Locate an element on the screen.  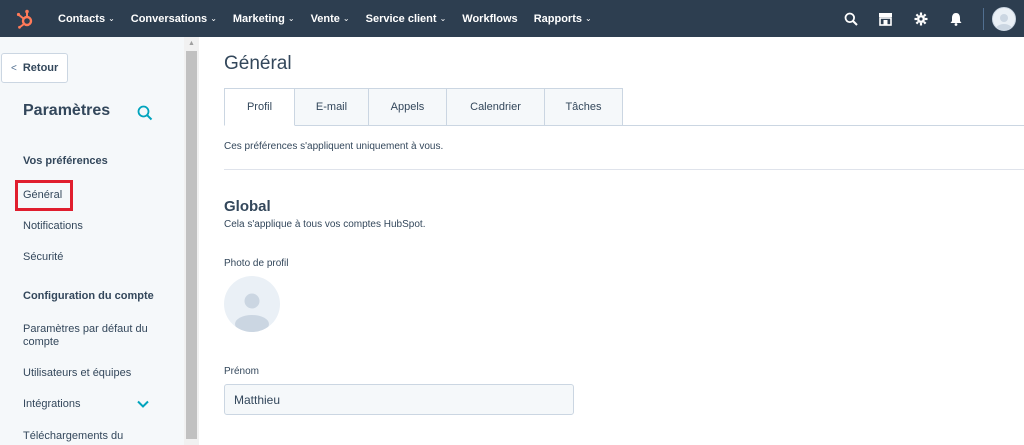
sidebar-section-vos-preferences: Vos préférences is located at coordinates (65, 161).